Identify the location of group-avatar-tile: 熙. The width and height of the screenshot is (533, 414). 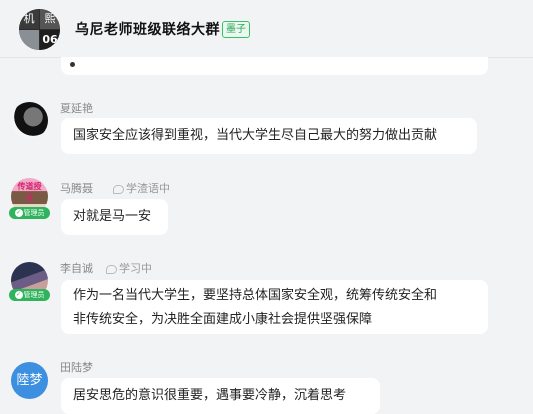
(50, 19).